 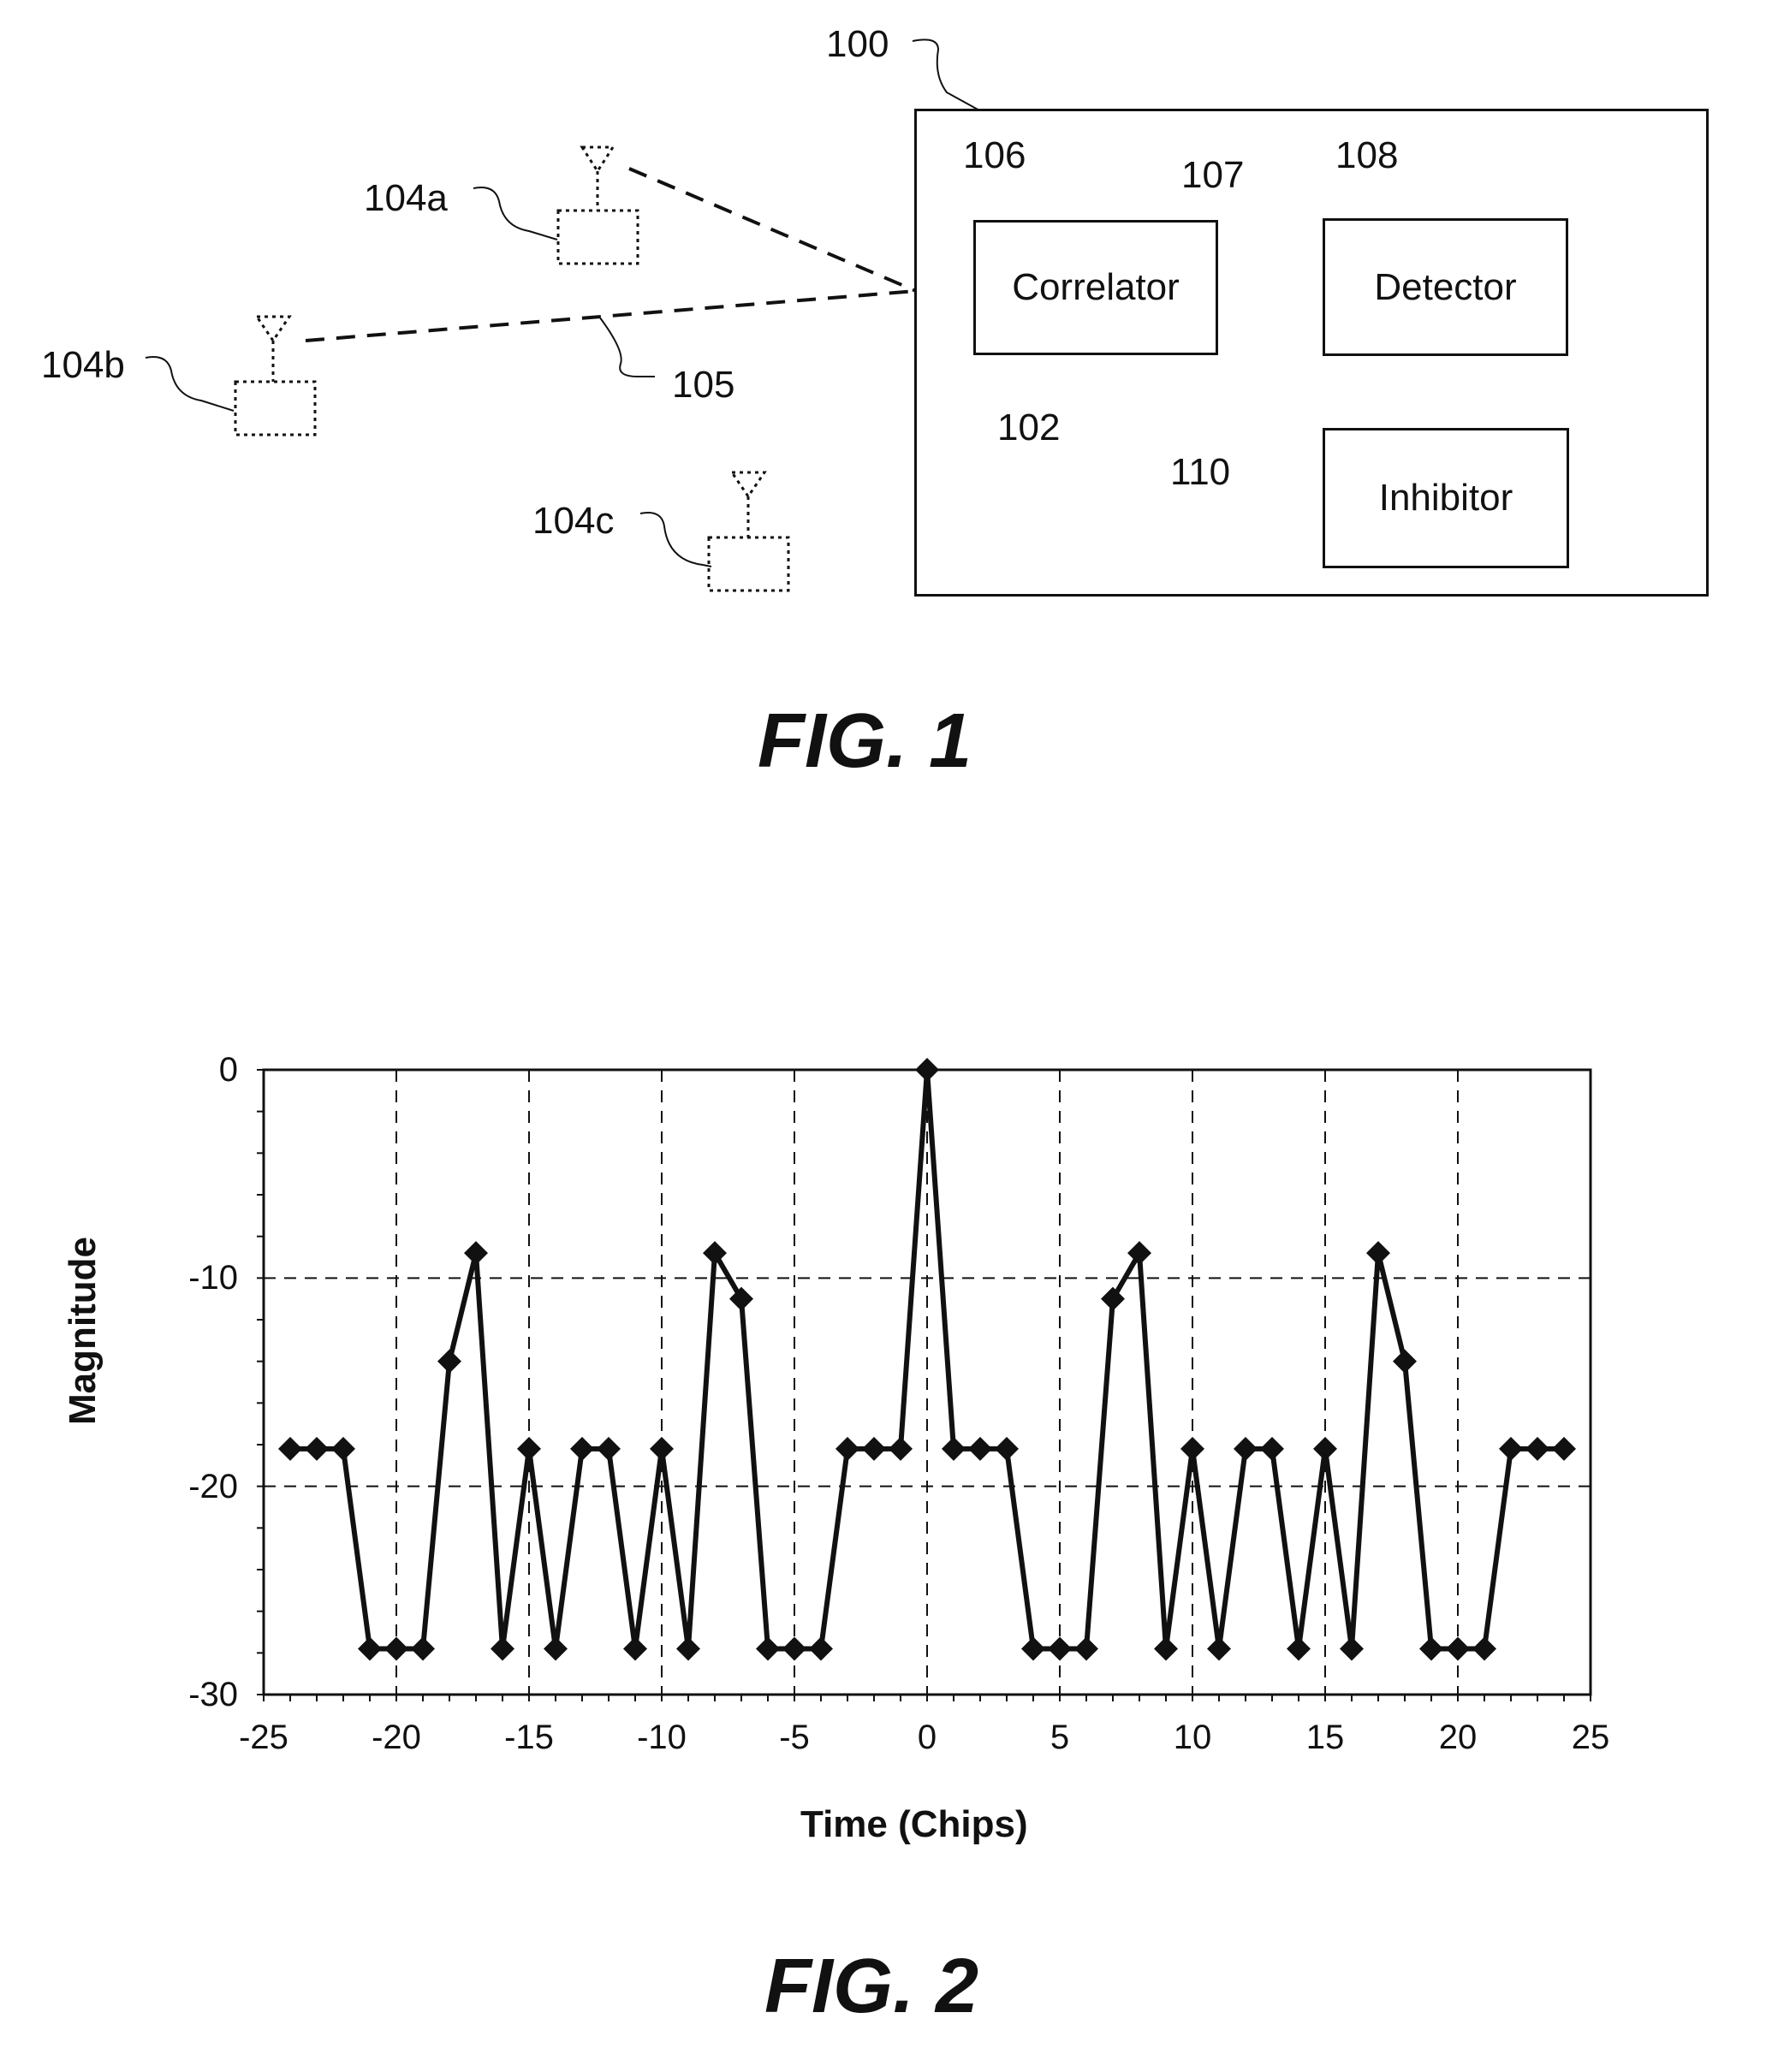 I want to click on ref-108: 108, so click(x=1367, y=155).